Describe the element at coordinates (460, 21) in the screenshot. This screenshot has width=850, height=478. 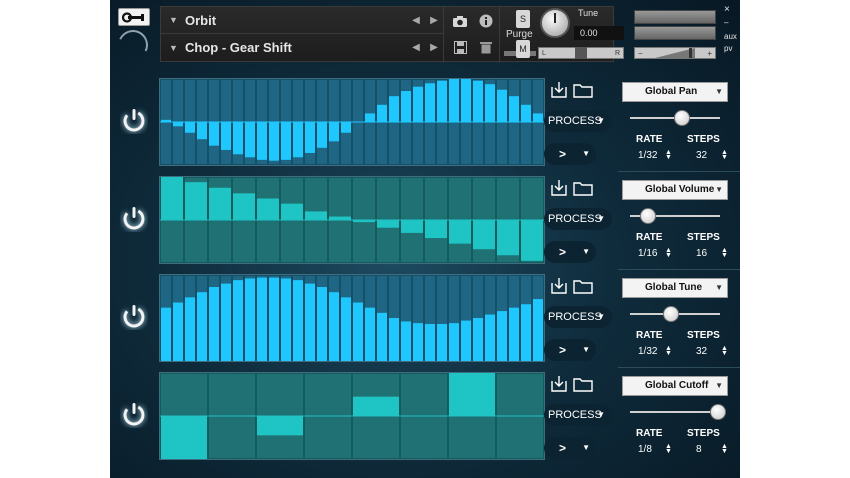
I see `snapshot-camera-button` at that location.